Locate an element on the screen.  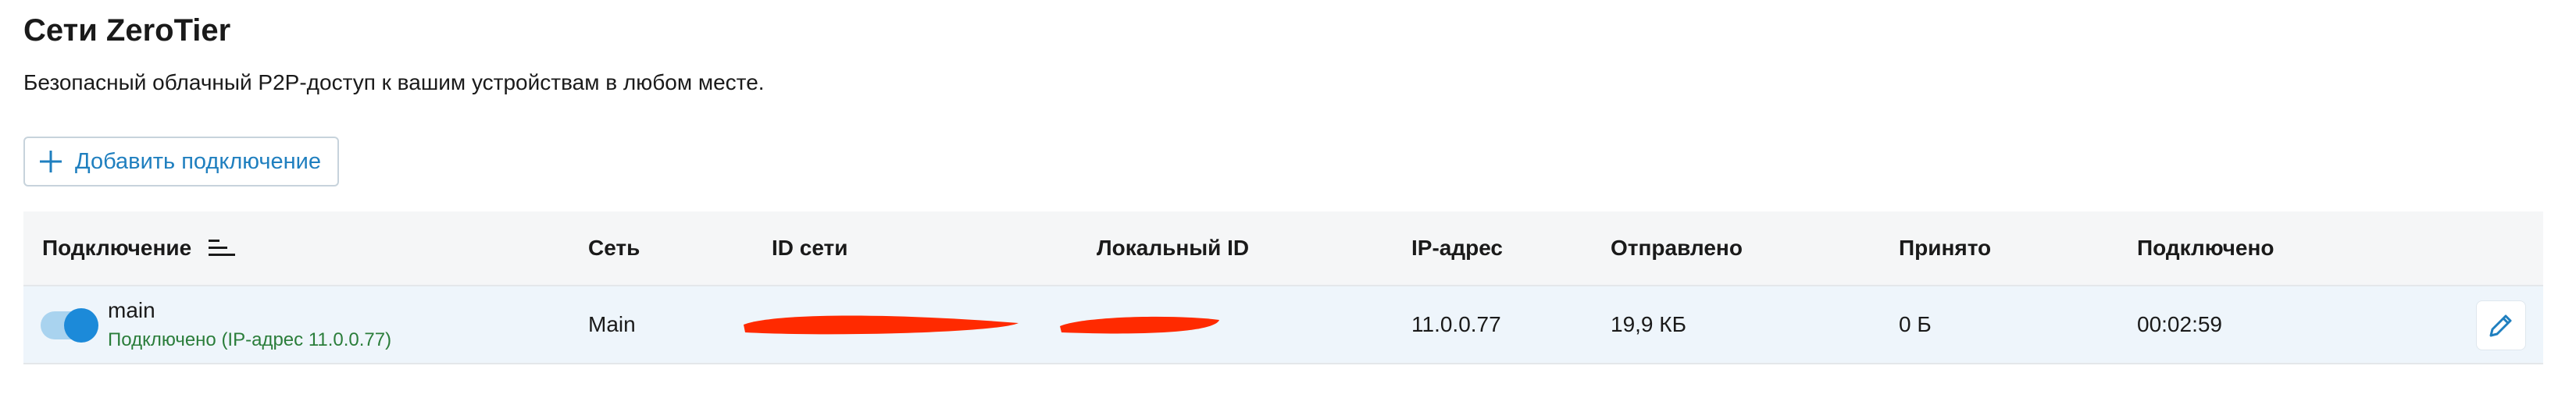
add-connection-button: Добавить подключение is located at coordinates (181, 162).